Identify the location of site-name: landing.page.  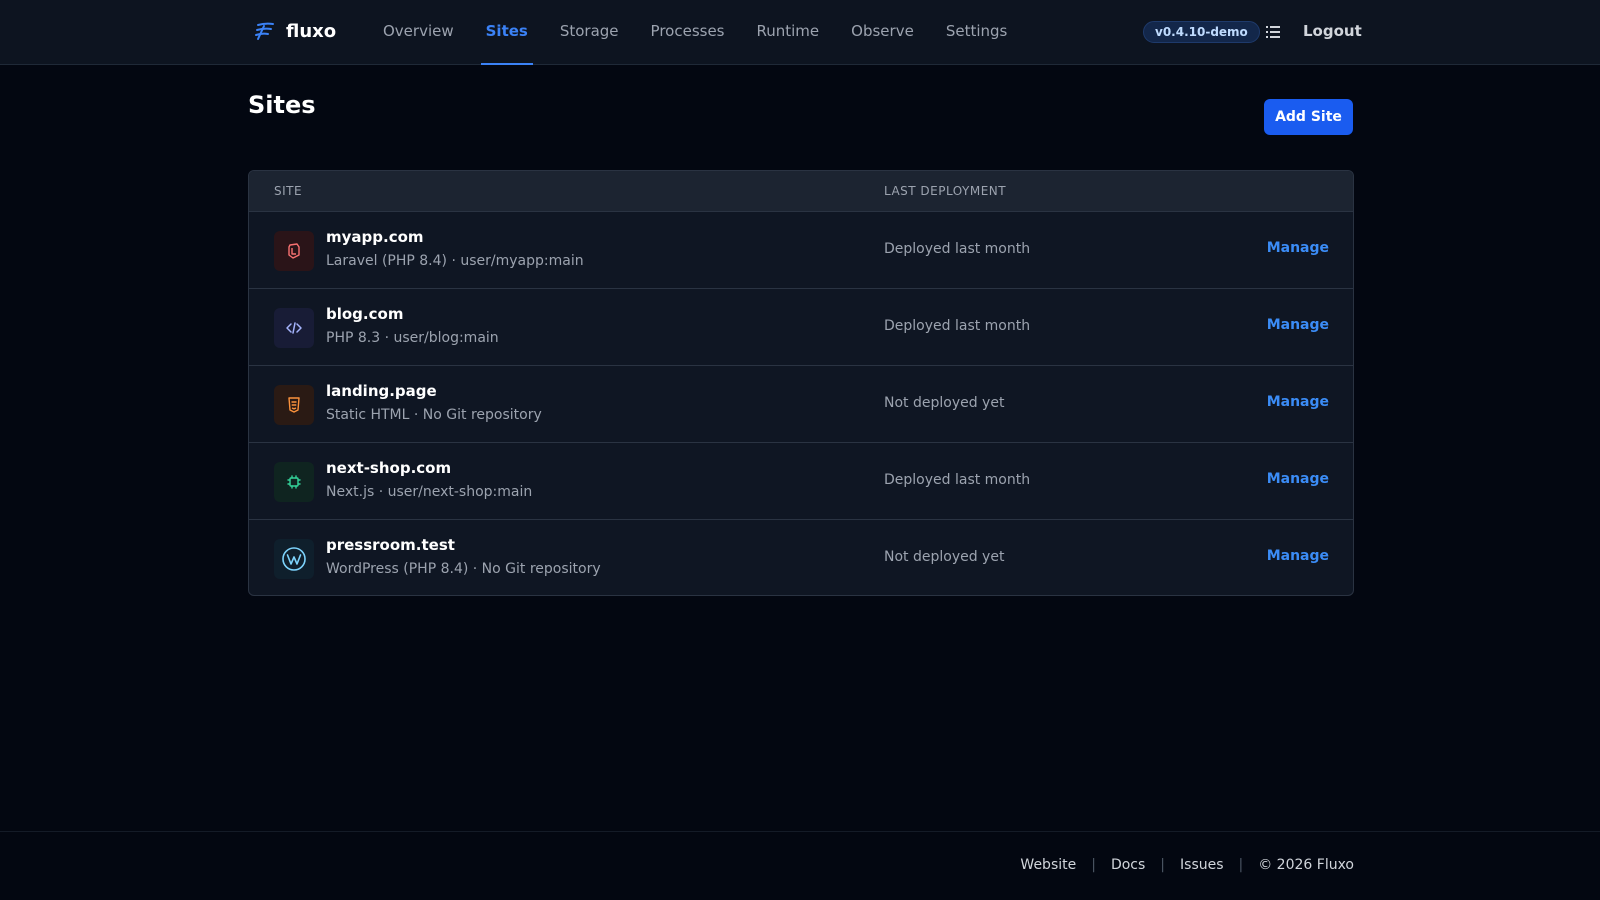
(381, 391).